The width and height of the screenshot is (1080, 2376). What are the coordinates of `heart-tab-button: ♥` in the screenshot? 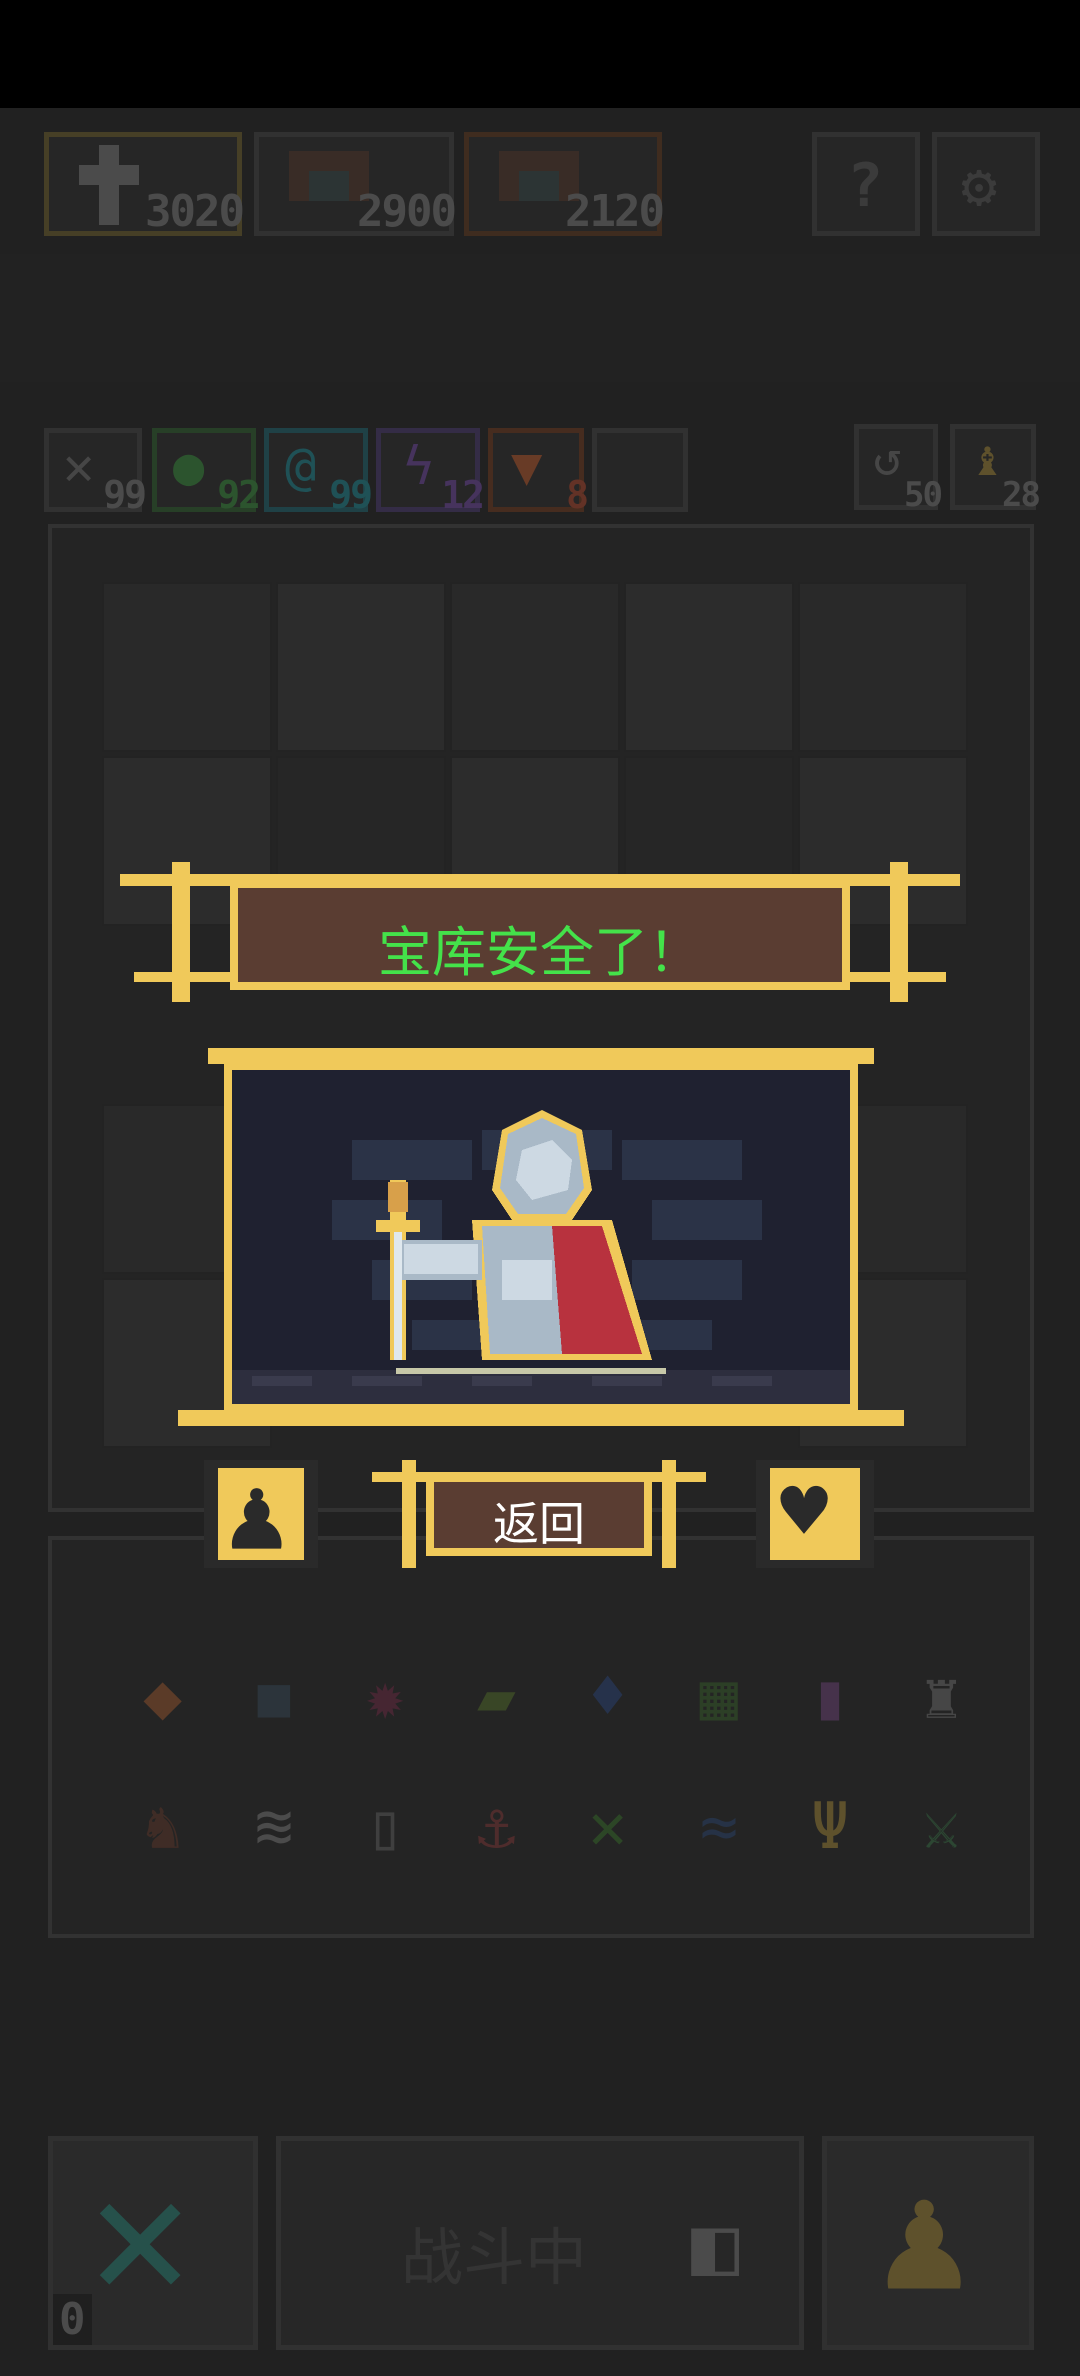 It's located at (815, 1514).